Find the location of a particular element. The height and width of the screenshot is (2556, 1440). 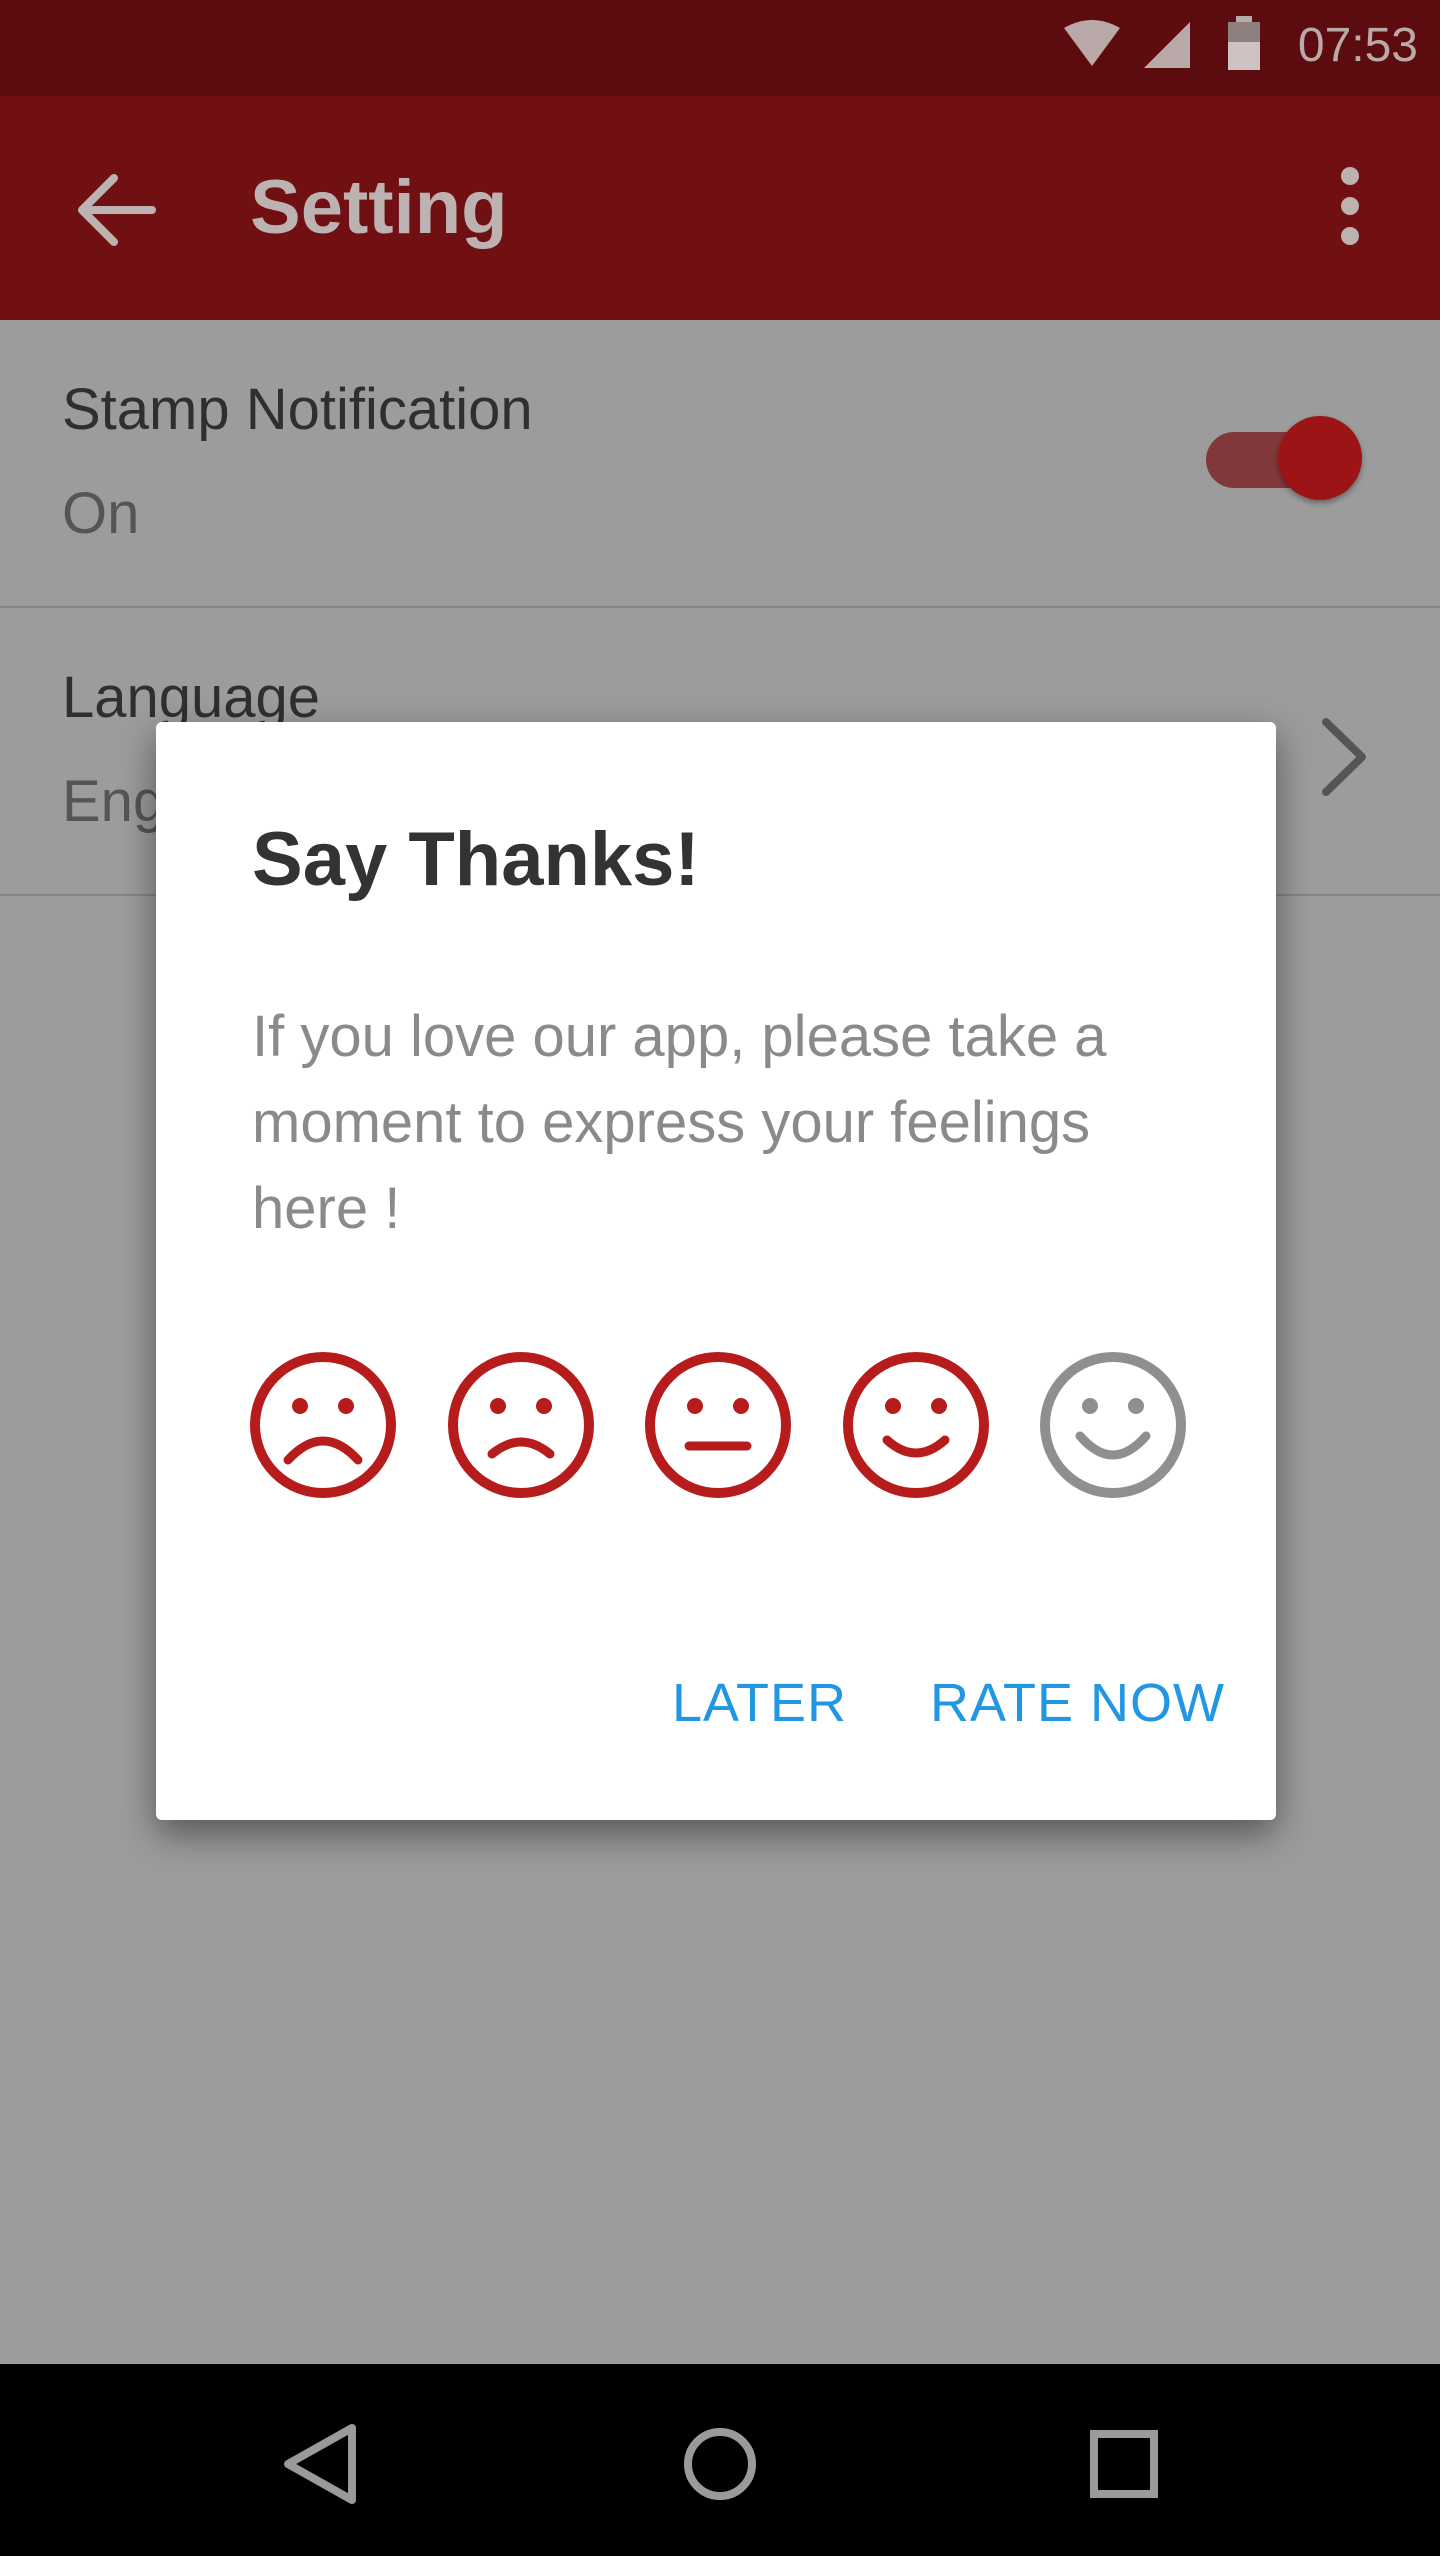

home-circle-icon is located at coordinates (720, 2464).